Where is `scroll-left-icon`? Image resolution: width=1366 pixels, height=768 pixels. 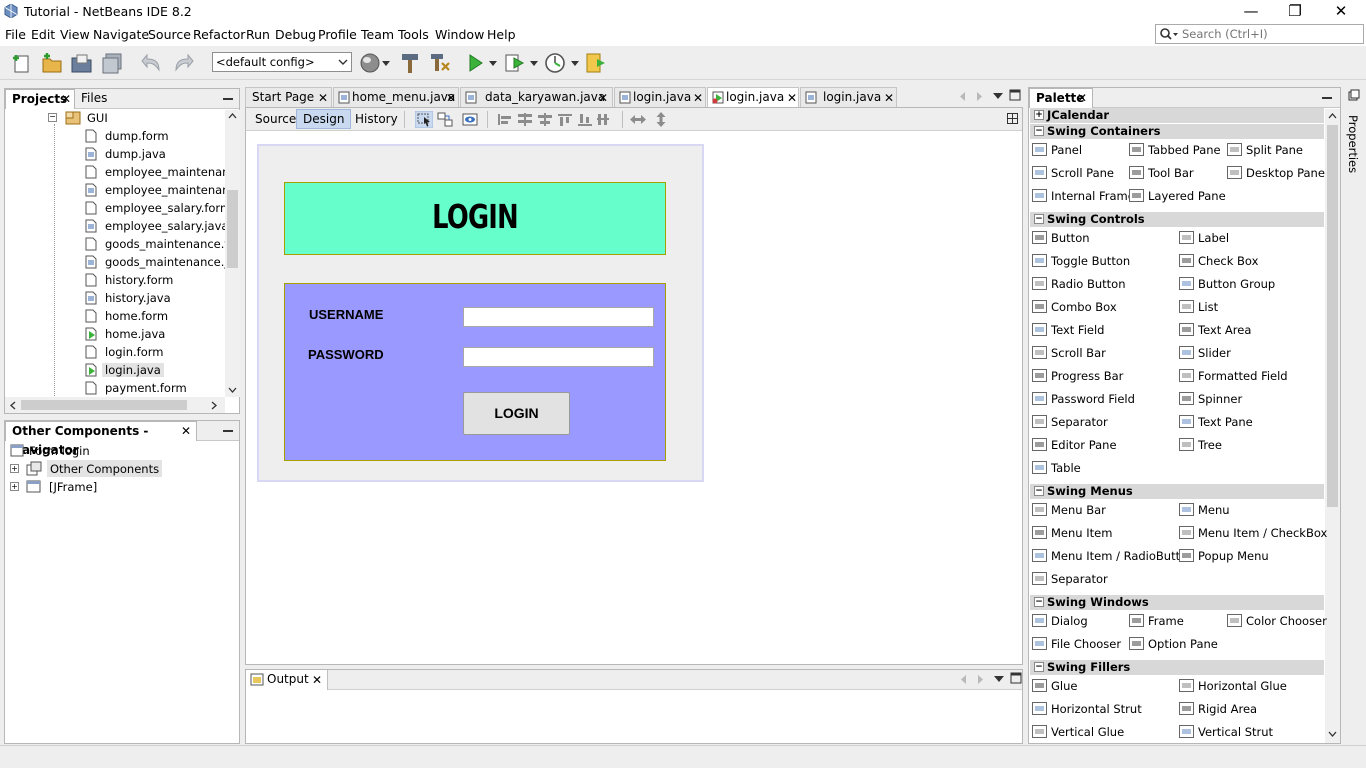
scroll-left-icon is located at coordinates (12, 405).